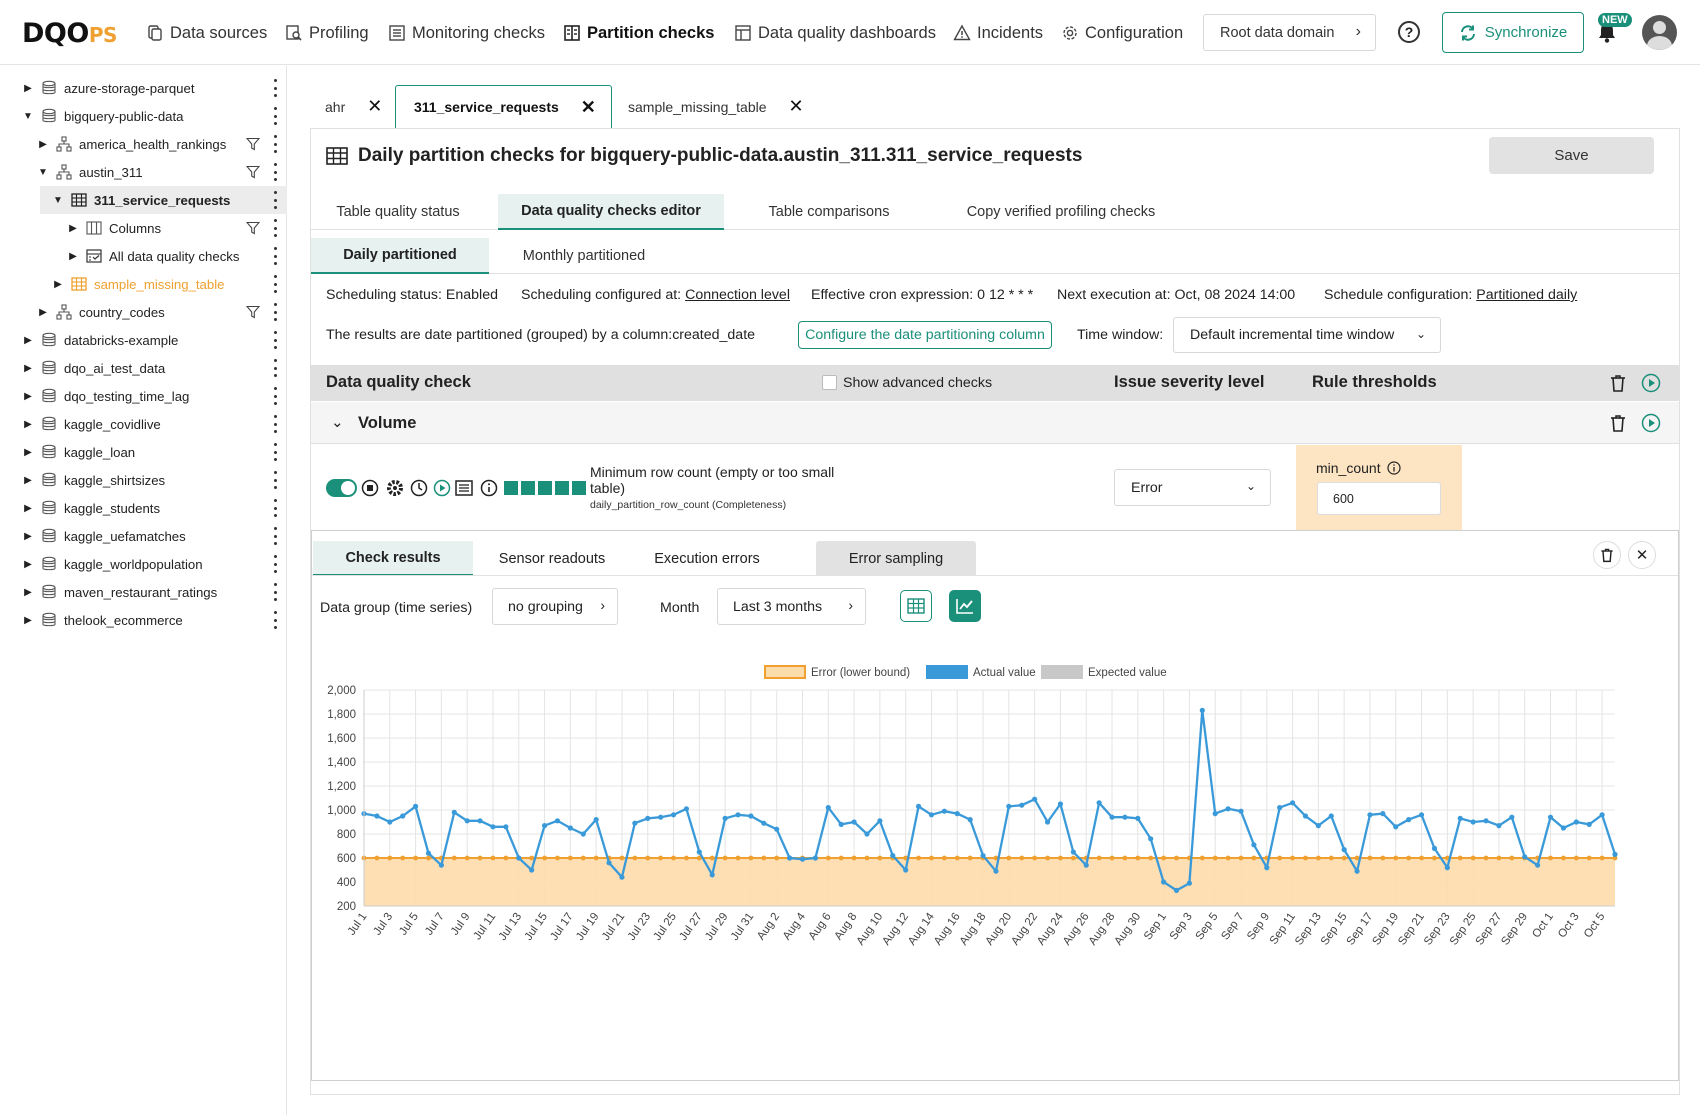  What do you see at coordinates (1513, 32) in the screenshot?
I see `synchronize-button: Synchronize` at bounding box center [1513, 32].